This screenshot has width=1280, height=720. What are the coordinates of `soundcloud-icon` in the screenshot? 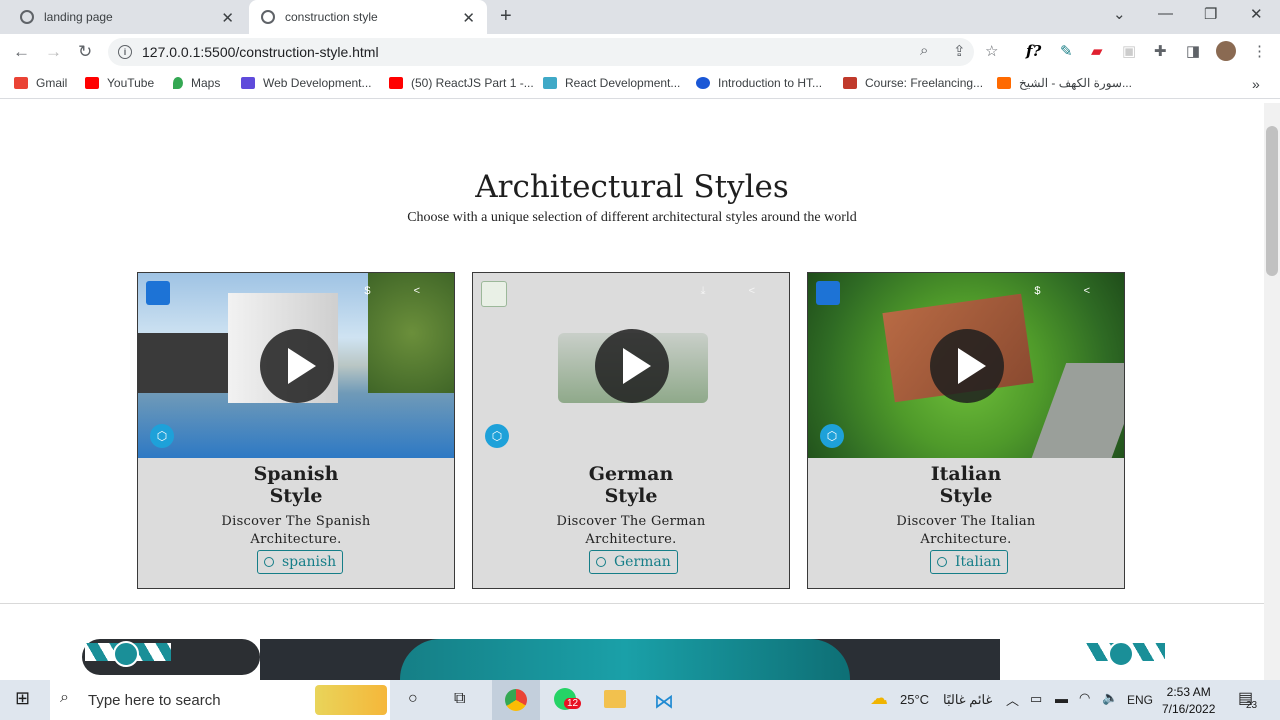 It's located at (1004, 83).